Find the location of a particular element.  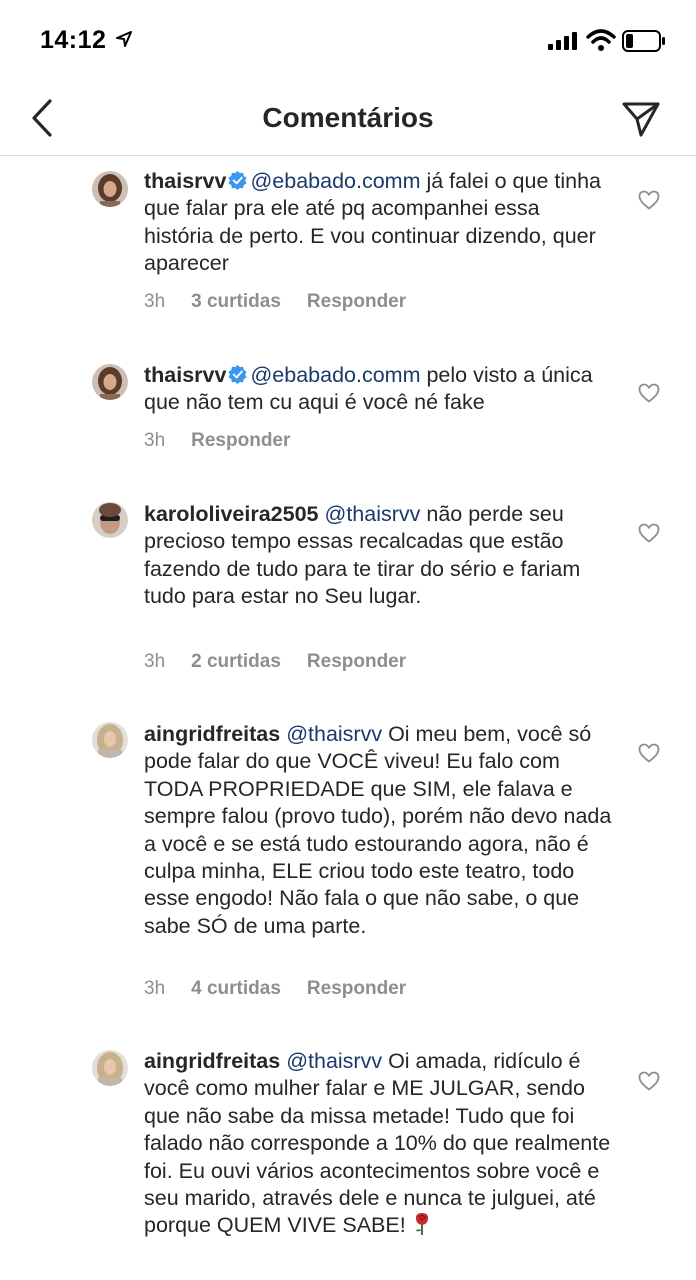

page-title: Comentários is located at coordinates (348, 117).